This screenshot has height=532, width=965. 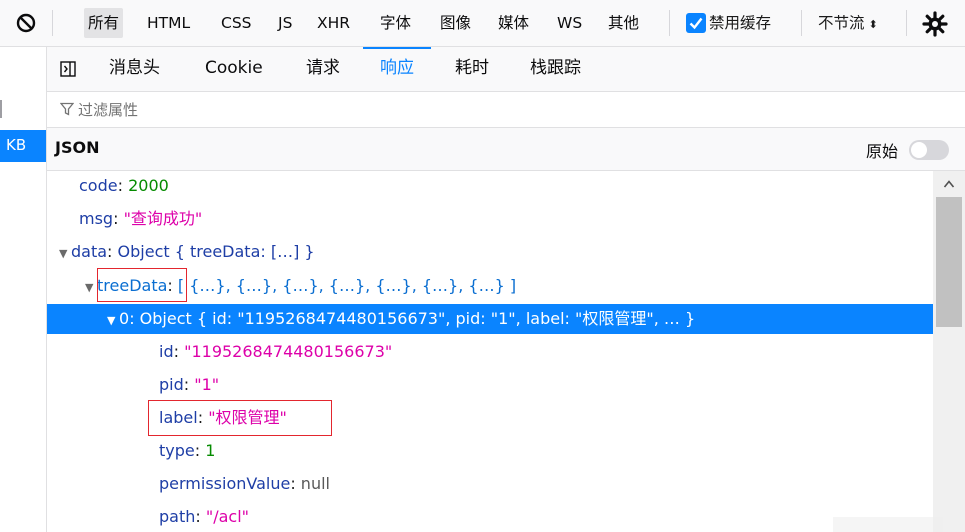 I want to click on property-key: pid, so click(x=171, y=384).